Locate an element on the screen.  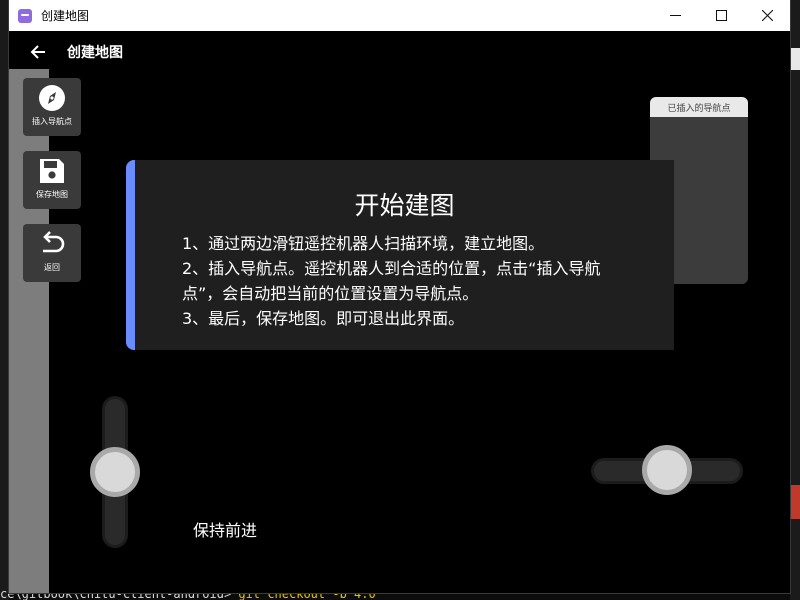
save-icon is located at coordinates (52, 171).